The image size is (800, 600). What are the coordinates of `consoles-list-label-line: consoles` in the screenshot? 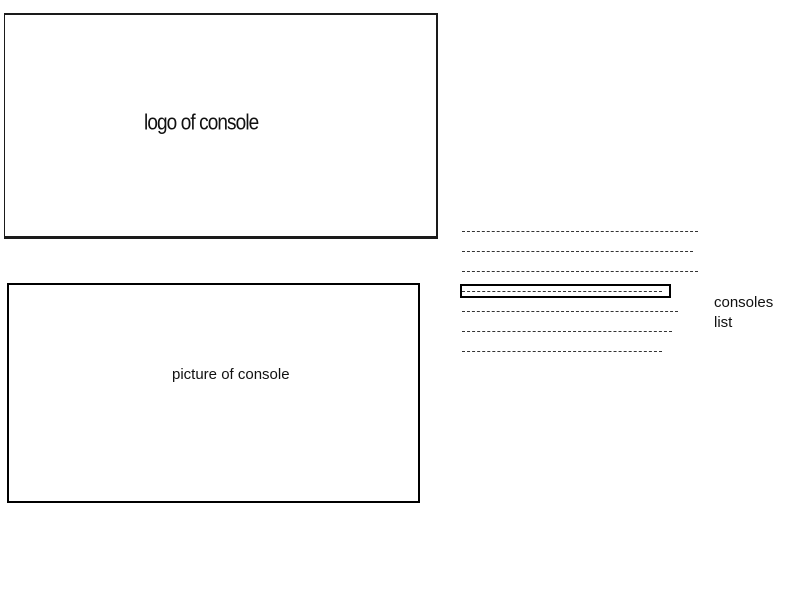 It's located at (744, 302).